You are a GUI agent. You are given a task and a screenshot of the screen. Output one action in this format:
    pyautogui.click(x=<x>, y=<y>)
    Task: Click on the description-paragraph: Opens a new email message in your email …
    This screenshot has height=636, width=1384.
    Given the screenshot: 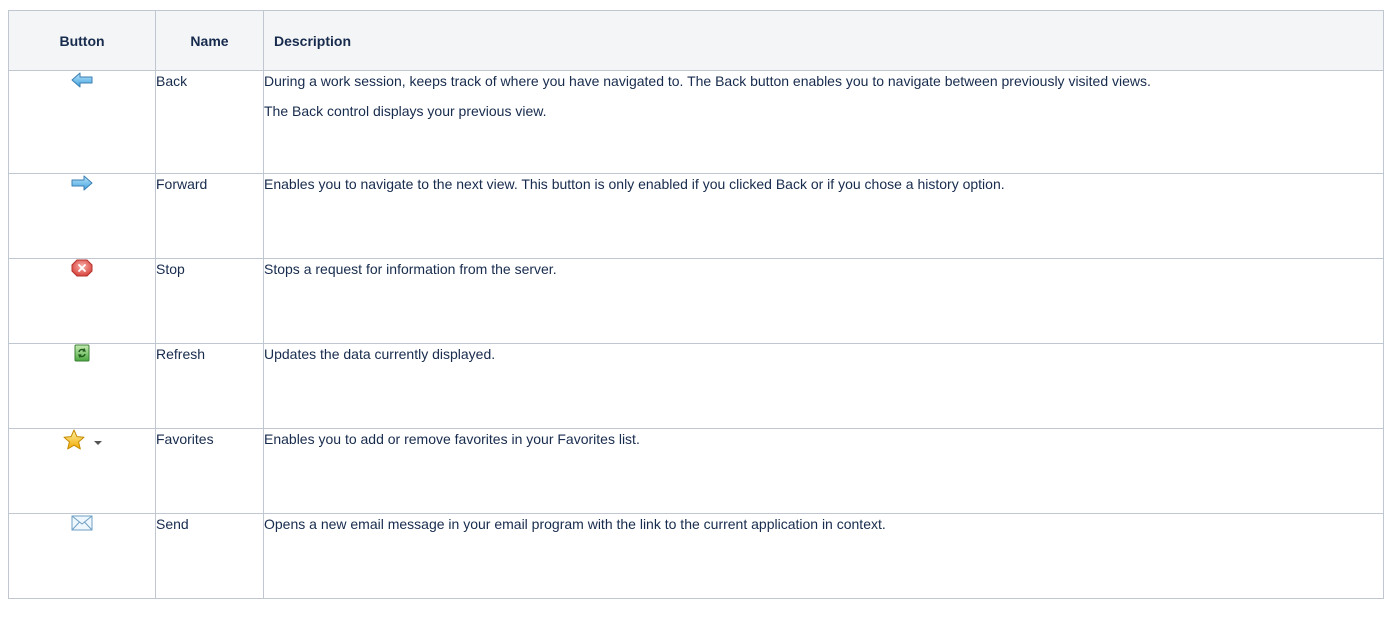 What is the action you would take?
    pyautogui.click(x=575, y=524)
    